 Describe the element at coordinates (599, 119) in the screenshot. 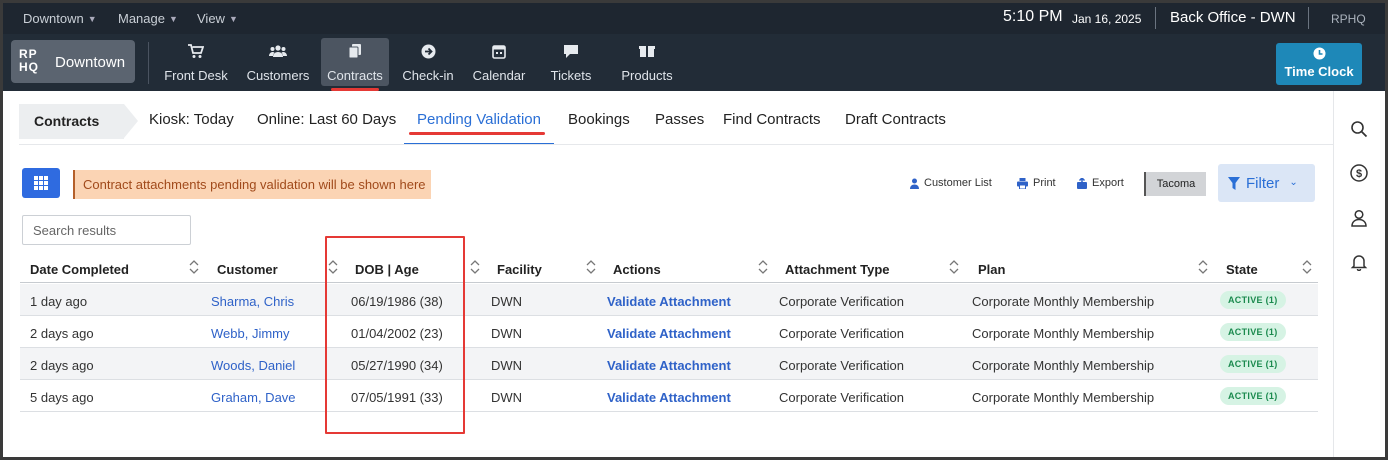

I see `tab-bookings: Bookings` at that location.